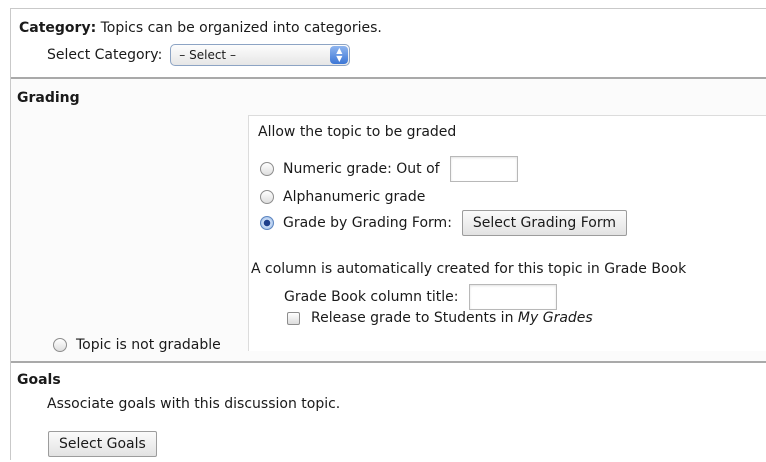 This screenshot has width=766, height=462. I want to click on select-category-row: Select Category: – Select – ▲ ▼, so click(199, 55).